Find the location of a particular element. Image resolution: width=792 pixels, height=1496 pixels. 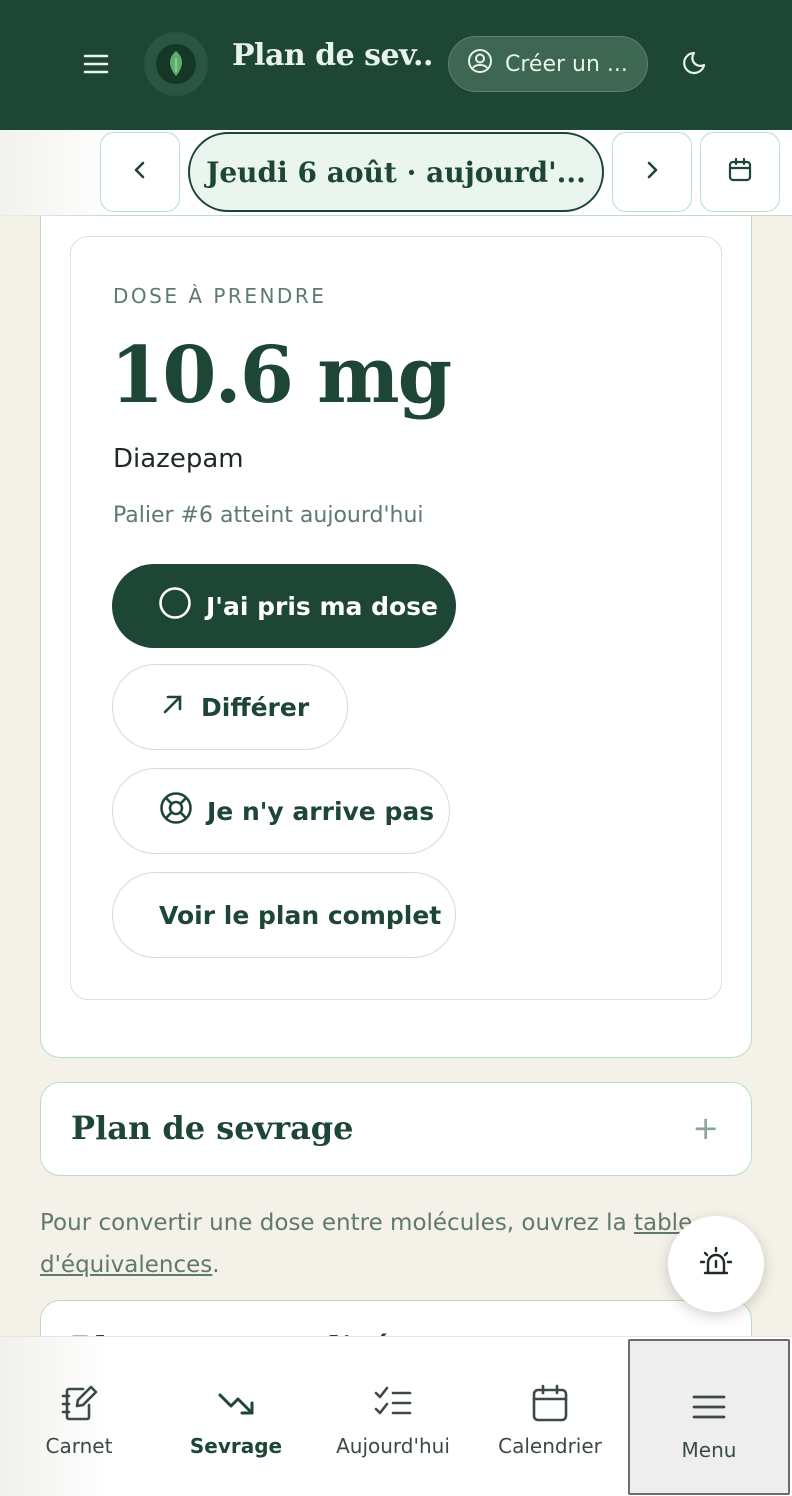

alarm-siren-icon is located at coordinates (716, 1264).